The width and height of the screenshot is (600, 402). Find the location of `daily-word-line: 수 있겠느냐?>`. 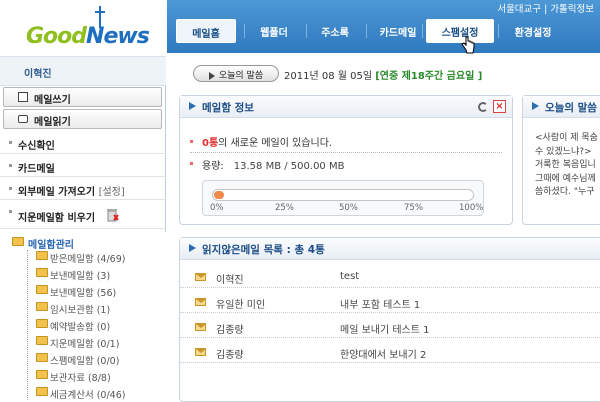

daily-word-line: 수 있겠느냐?> is located at coordinates (563, 151).